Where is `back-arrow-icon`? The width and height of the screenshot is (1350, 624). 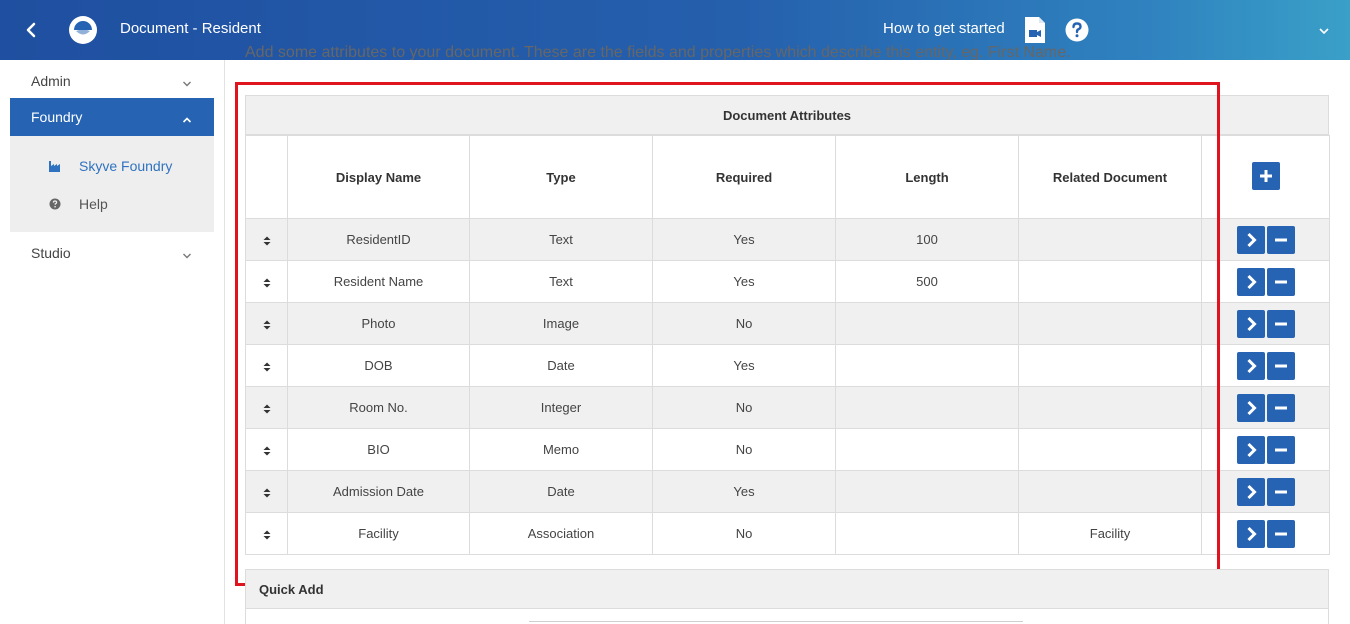
back-arrow-icon is located at coordinates (32, 30).